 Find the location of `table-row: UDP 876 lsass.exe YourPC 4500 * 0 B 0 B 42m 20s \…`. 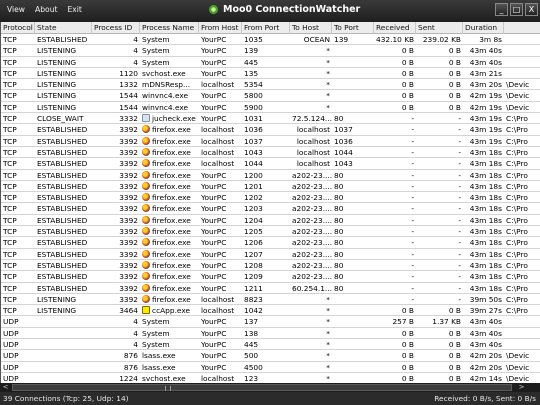

table-row: UDP 876 lsass.exe YourPC 4500 * 0 B 0 B 42m 20s \… is located at coordinates (270, 367).